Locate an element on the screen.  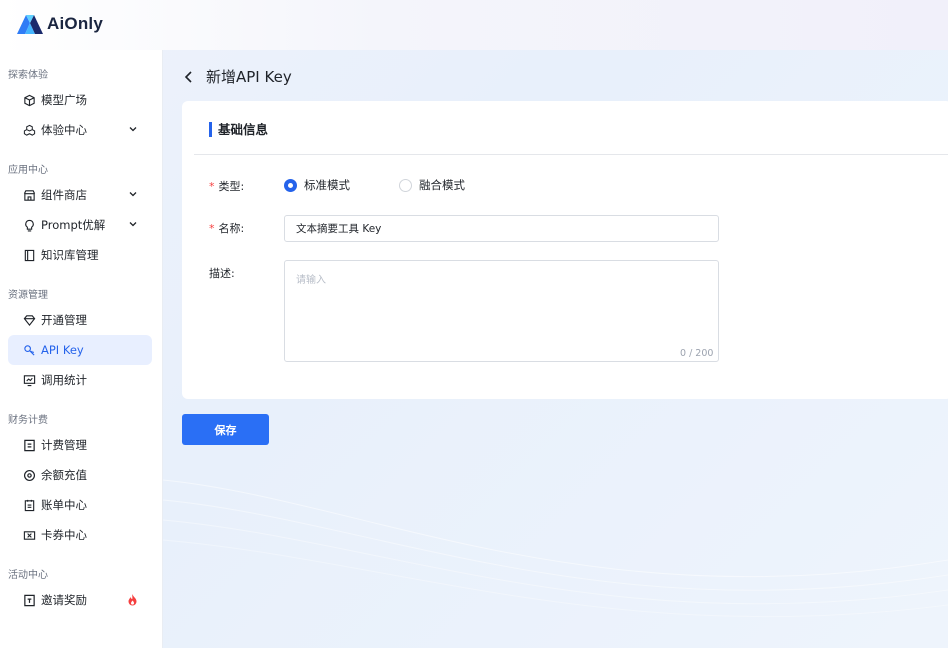
back-arrow-icon is located at coordinates (189, 77).